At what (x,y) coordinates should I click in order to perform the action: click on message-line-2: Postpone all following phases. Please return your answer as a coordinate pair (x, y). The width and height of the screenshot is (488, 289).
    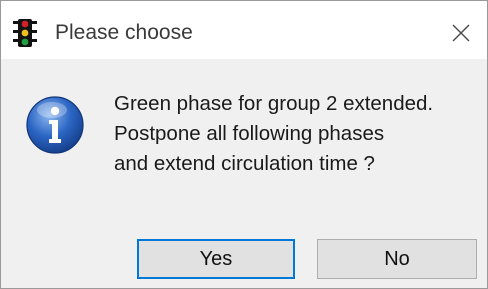
    Looking at the image, I should click on (249, 133).